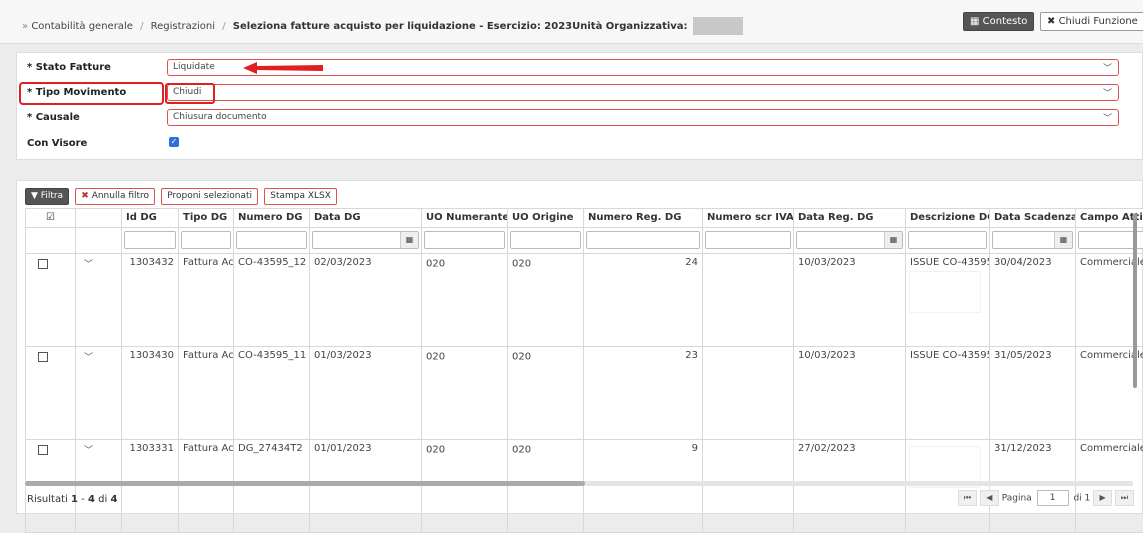 This screenshot has width=1143, height=533. I want to click on filter-input-tipo-dg, so click(206, 240).